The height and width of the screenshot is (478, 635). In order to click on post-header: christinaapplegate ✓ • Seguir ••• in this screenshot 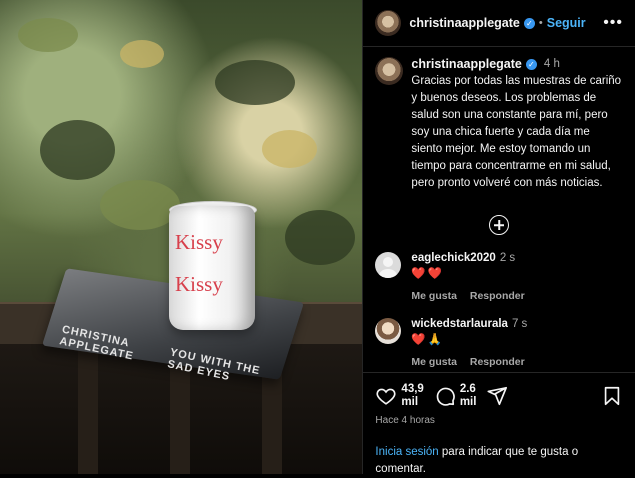, I will do `click(499, 23)`.